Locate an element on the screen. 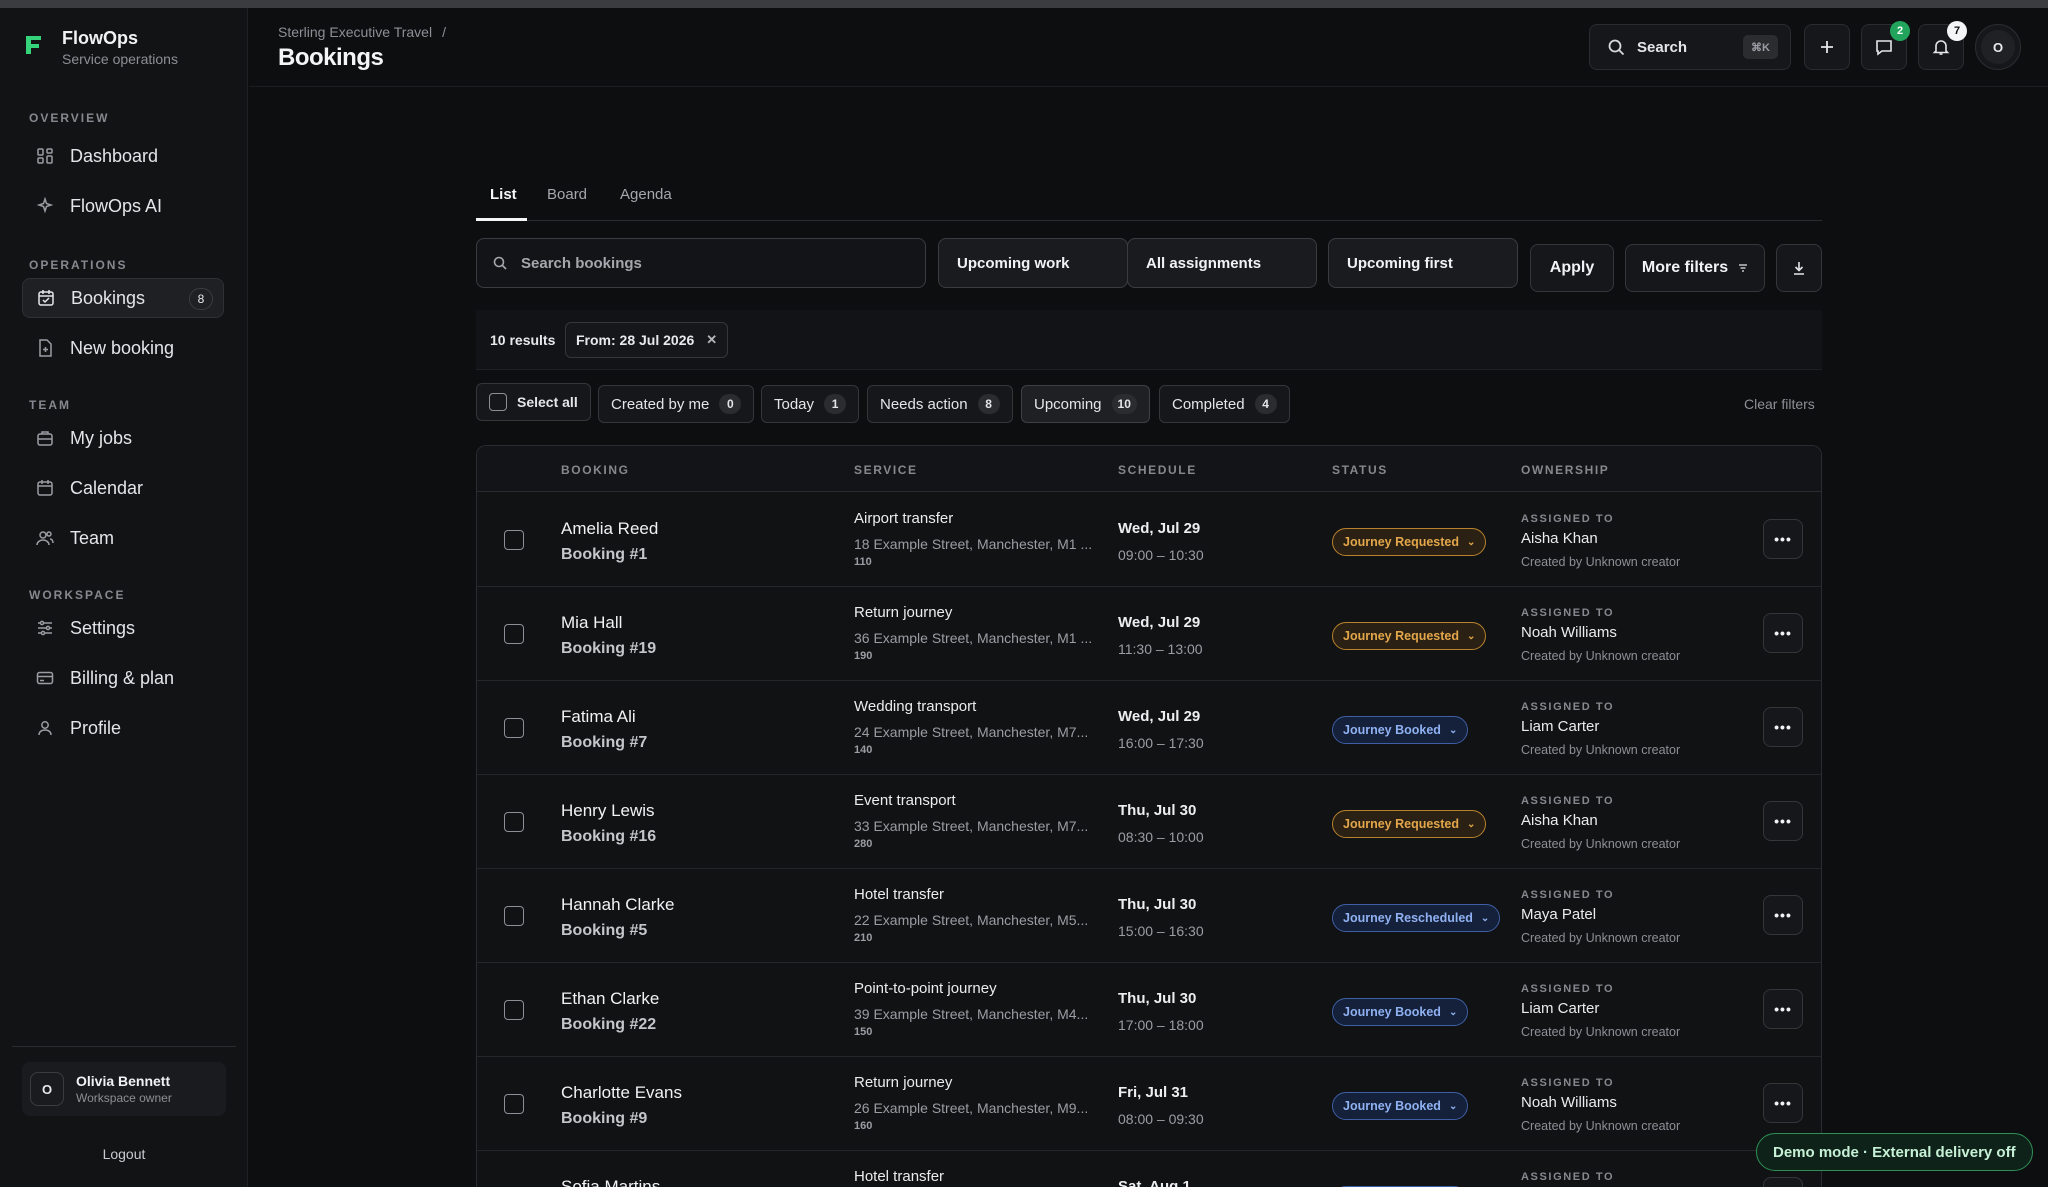 This screenshot has width=2048, height=1187. quick-filter-completed: Completed 4 is located at coordinates (1224, 404).